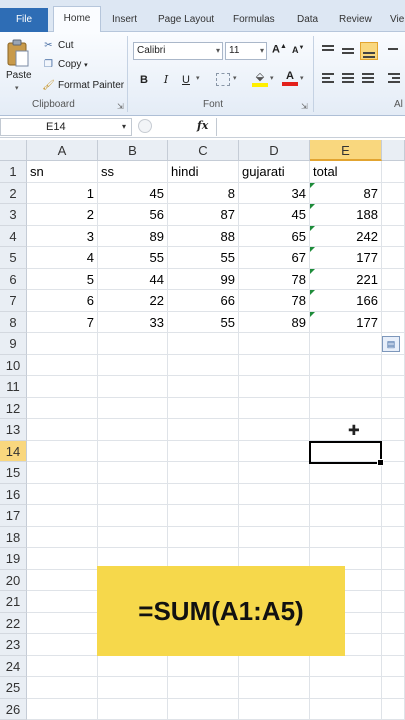  Describe the element at coordinates (120, 106) in the screenshot. I see `clipboard-launcher-icon: ⇲` at that location.